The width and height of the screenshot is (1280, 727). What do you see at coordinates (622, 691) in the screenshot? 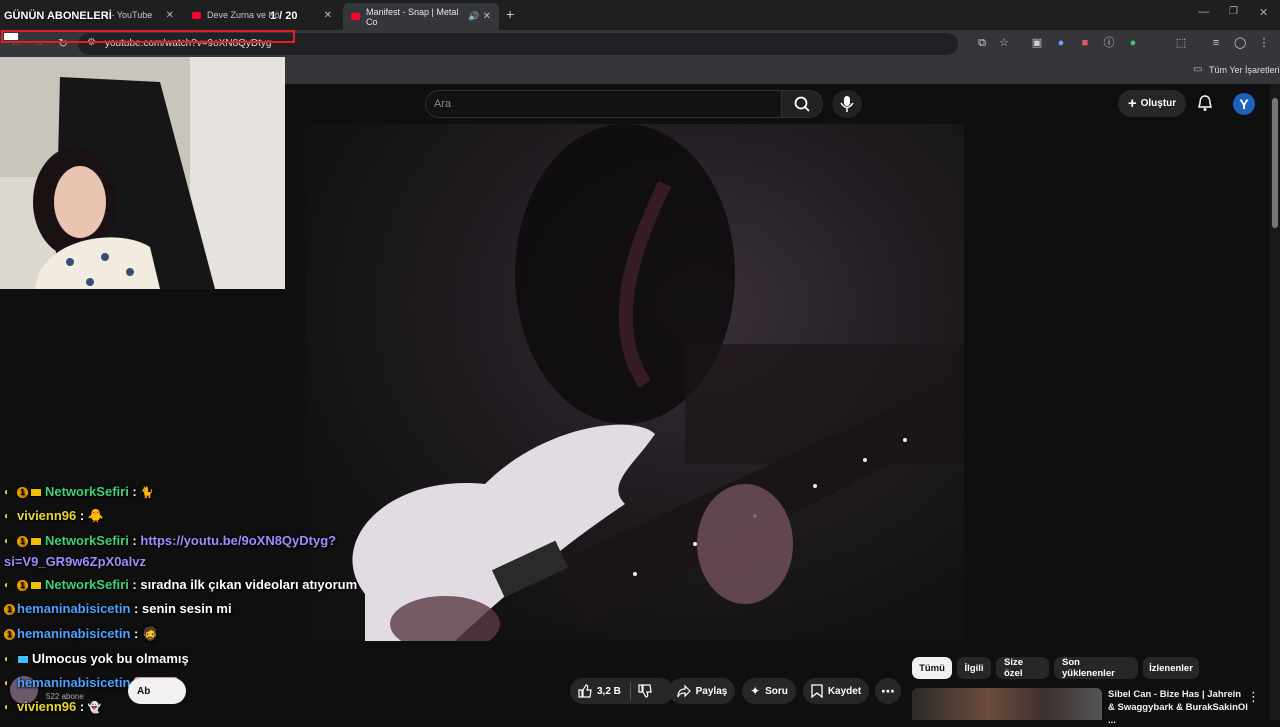
I see `like-button: 3,2 B` at bounding box center [622, 691].